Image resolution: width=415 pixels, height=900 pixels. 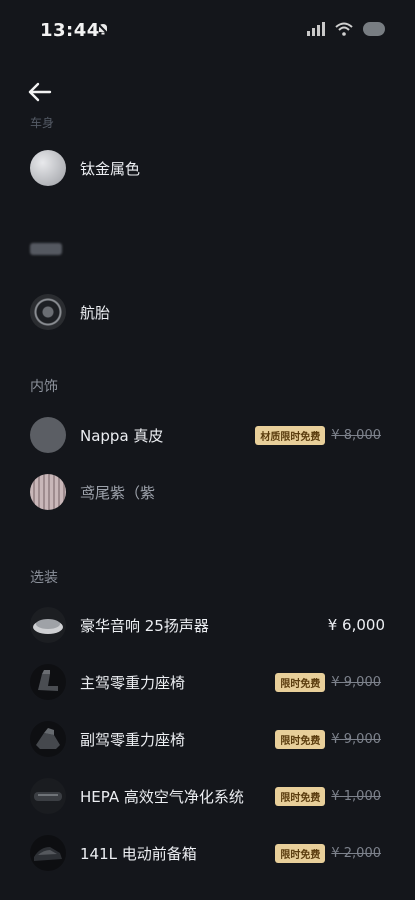 I want to click on section-title-options: 选装, so click(x=44, y=578).